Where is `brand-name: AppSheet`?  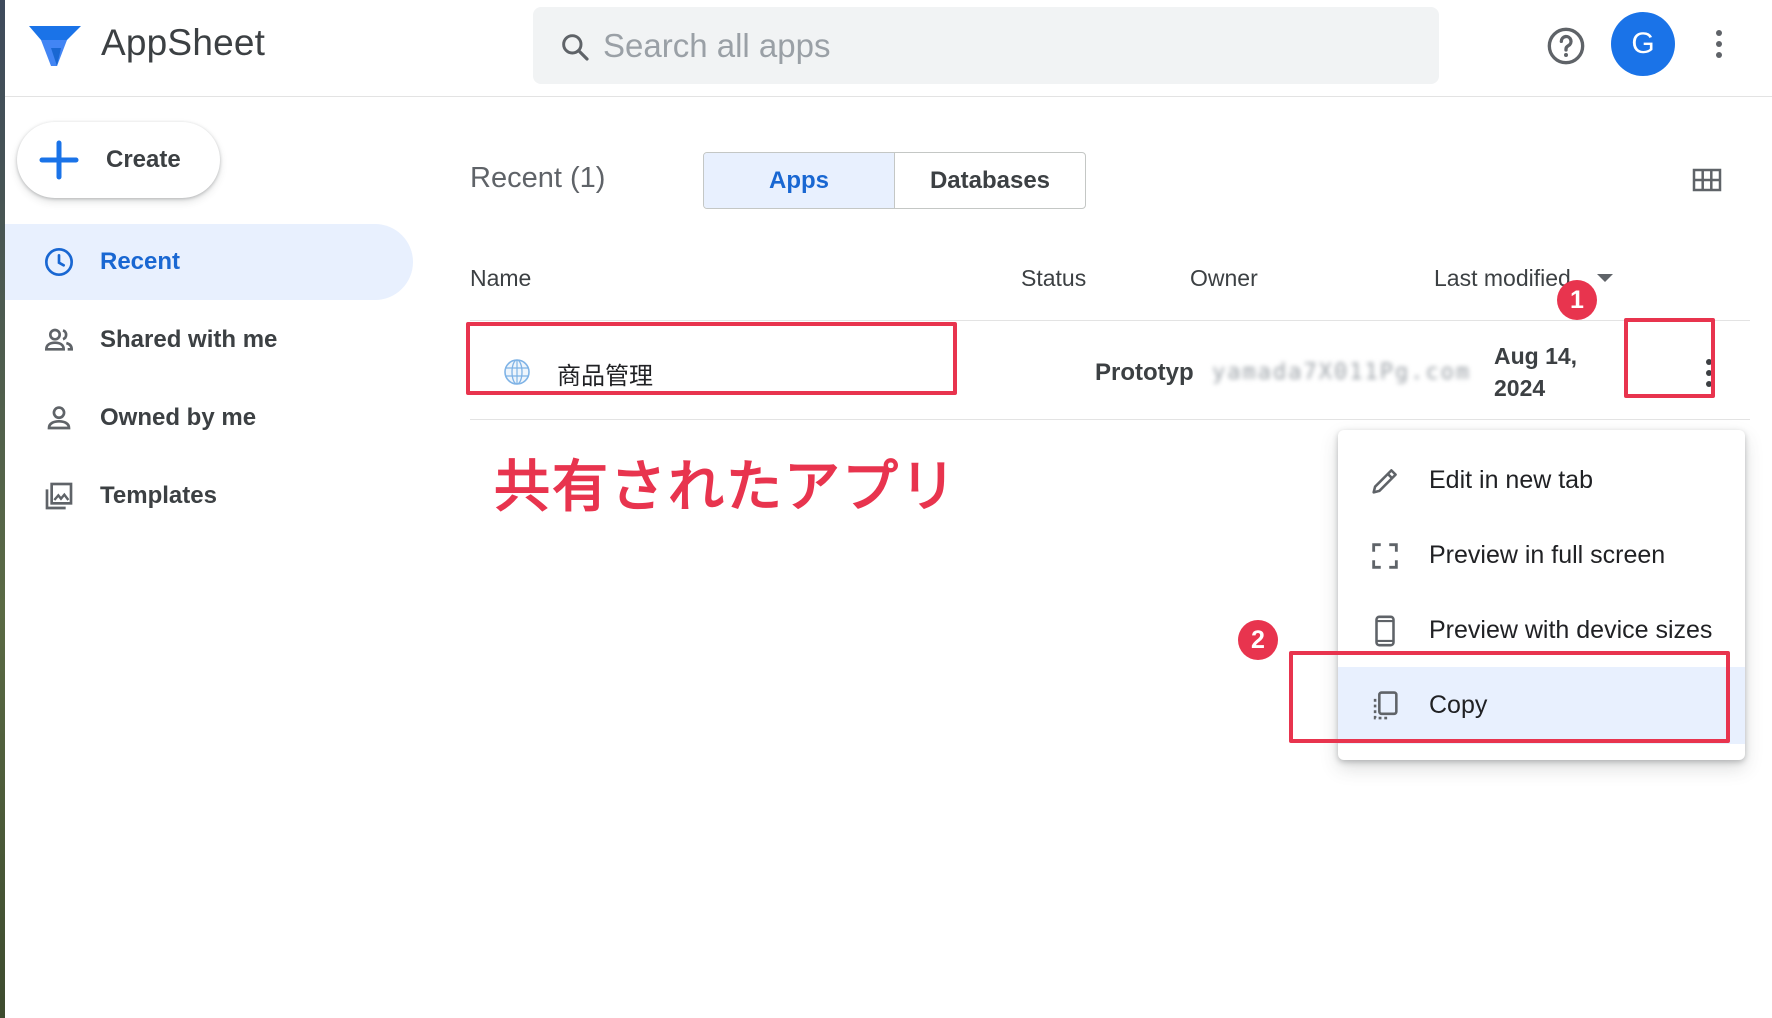
brand-name: AppSheet is located at coordinates (183, 43).